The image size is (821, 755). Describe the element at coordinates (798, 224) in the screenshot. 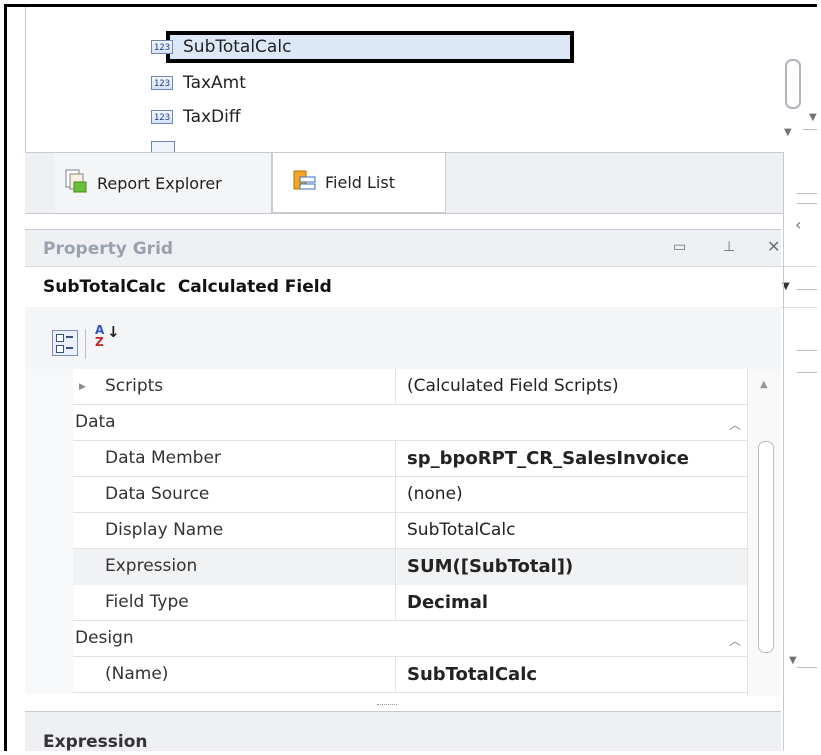

I see `chevron-left-icon: ‹` at that location.